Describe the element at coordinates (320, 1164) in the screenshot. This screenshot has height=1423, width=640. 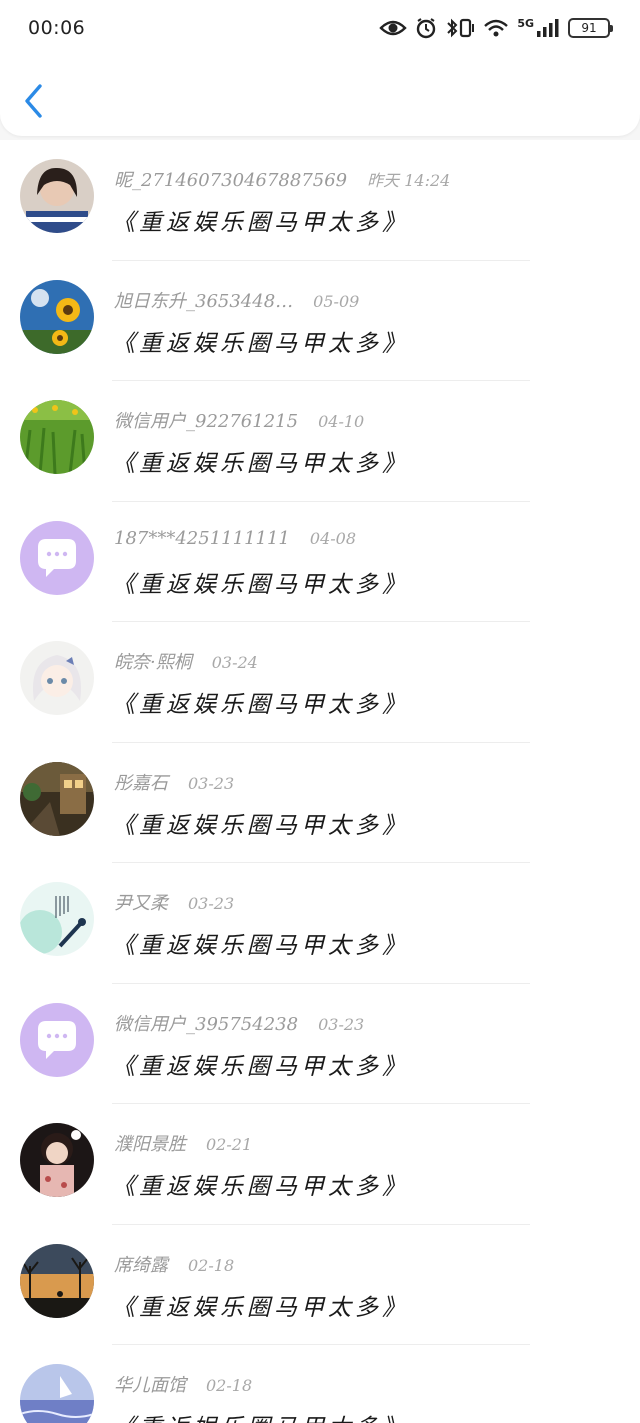
I see `message-item: 濮阳景胜 02-21 《重返娱乐圈马甲太多》` at that location.